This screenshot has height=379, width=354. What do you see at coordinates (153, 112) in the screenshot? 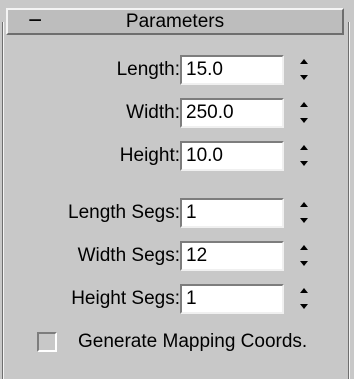
I see `width-label: Width:` at bounding box center [153, 112].